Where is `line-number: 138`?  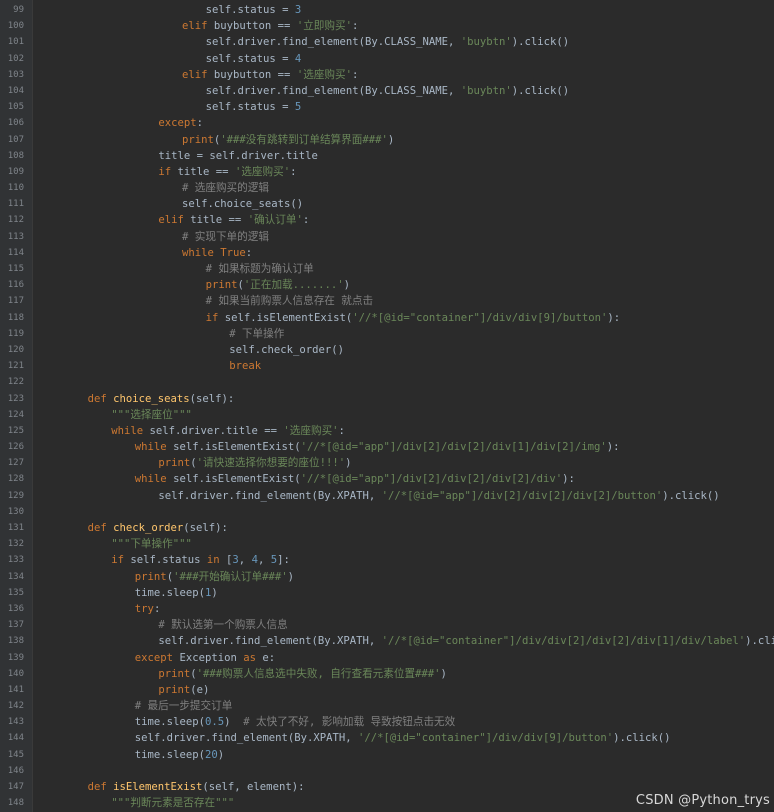 line-number: 138 is located at coordinates (15, 641).